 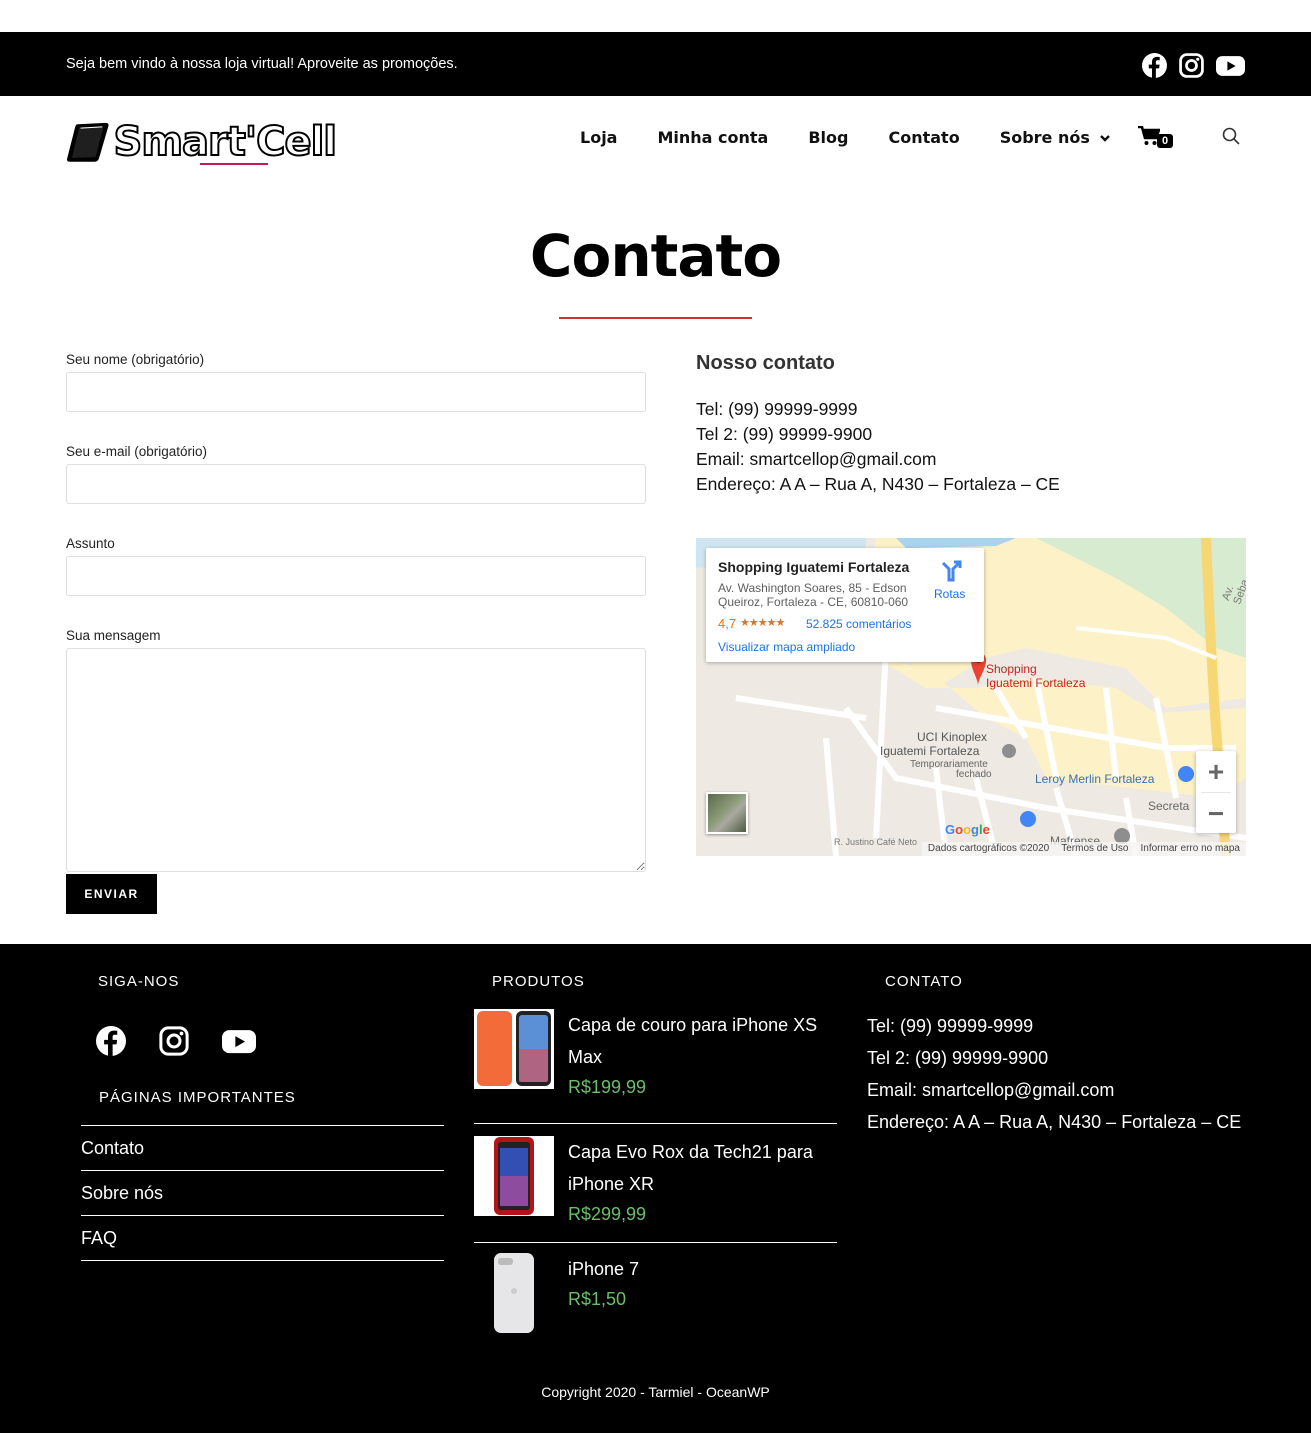 What do you see at coordinates (655, 256) in the screenshot?
I see `page-title: Contato` at bounding box center [655, 256].